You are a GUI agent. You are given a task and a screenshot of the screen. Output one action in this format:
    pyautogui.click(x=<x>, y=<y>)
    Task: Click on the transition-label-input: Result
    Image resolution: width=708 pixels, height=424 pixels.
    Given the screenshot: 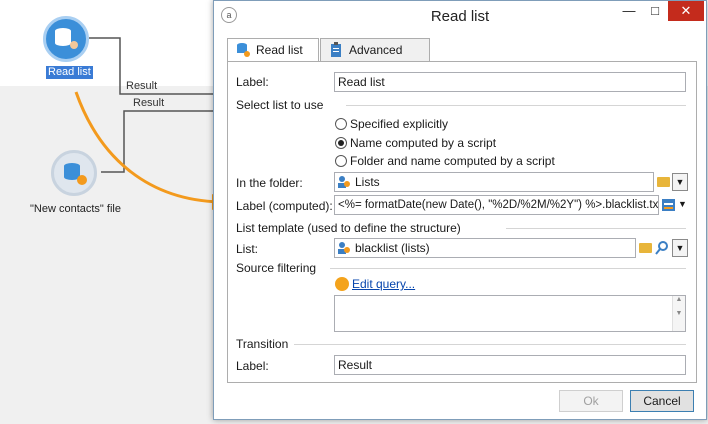 What is the action you would take?
    pyautogui.click(x=510, y=365)
    